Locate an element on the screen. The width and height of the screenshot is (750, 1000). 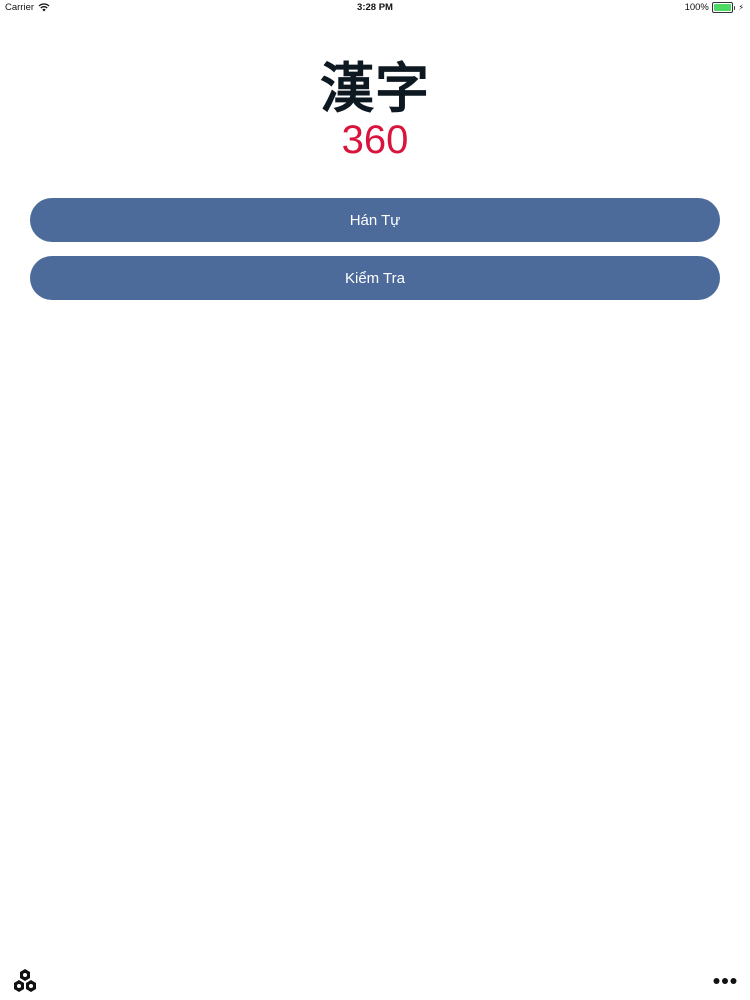
kiem-tra-button-label: Kiểm Tra is located at coordinates (374, 278).